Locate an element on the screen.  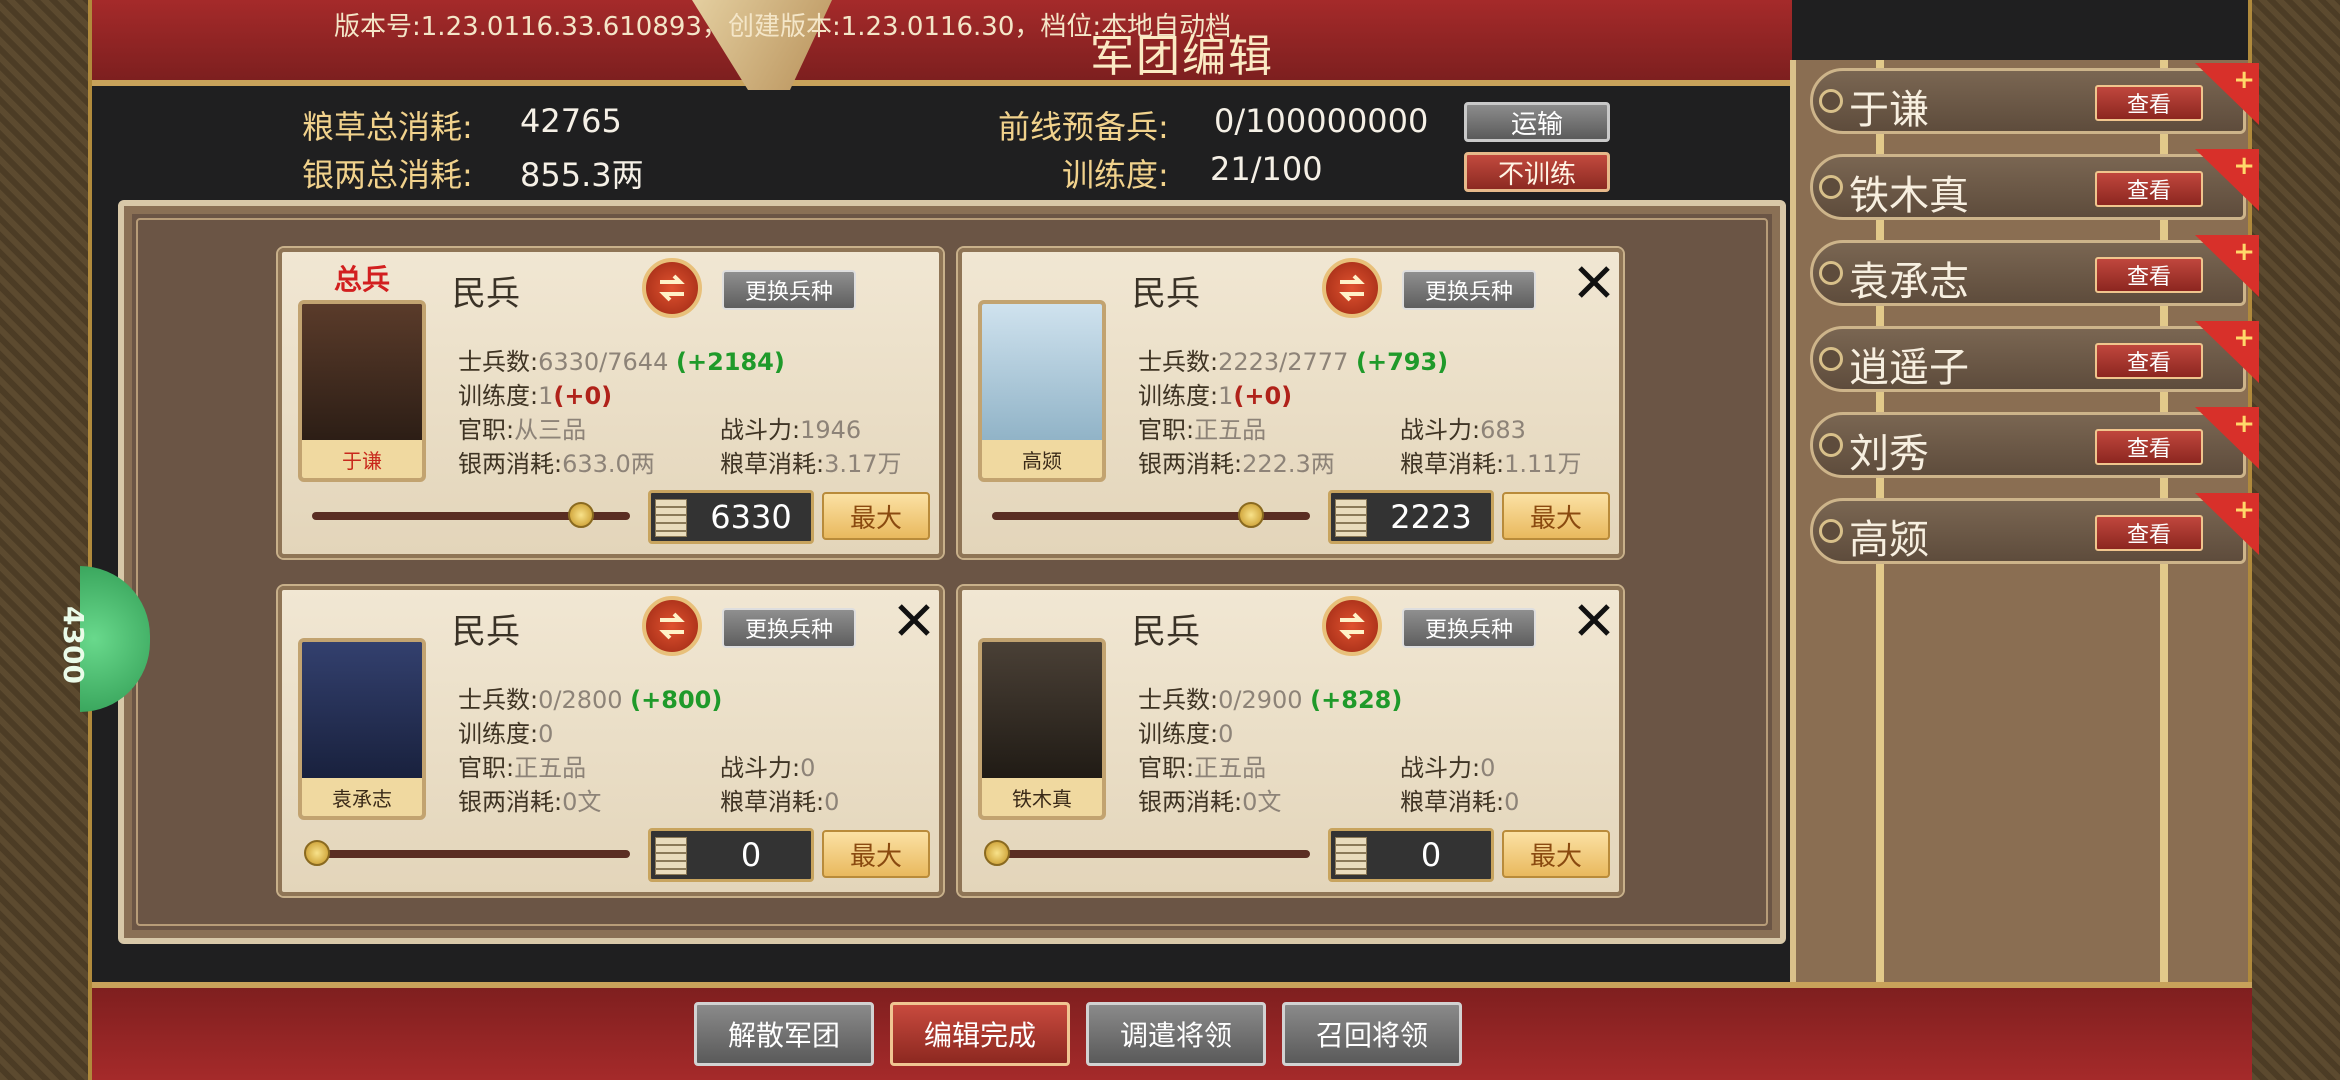
transport-button: 运输 is located at coordinates (1537, 122).